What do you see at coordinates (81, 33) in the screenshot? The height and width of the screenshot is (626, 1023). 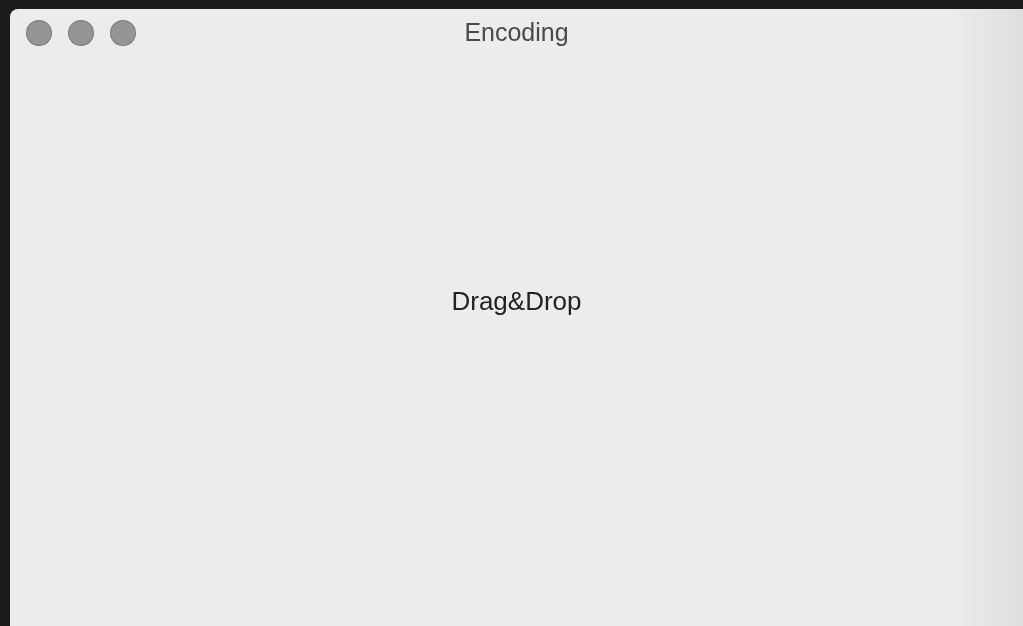 I see `minimize-button` at bounding box center [81, 33].